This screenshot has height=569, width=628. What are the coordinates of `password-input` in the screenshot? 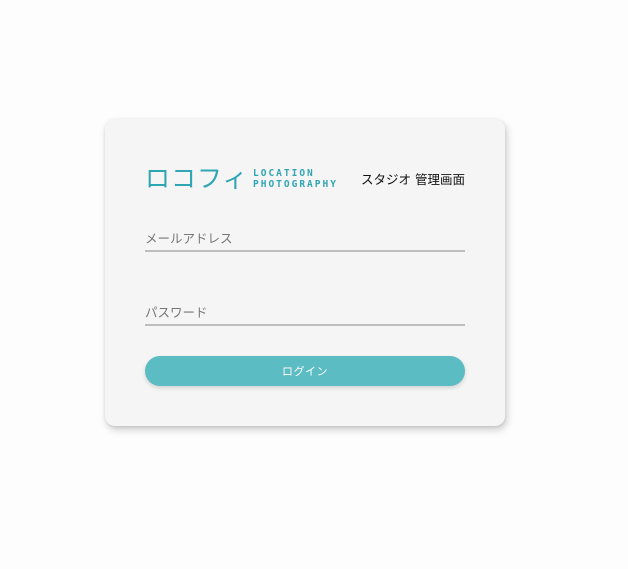 It's located at (305, 312).